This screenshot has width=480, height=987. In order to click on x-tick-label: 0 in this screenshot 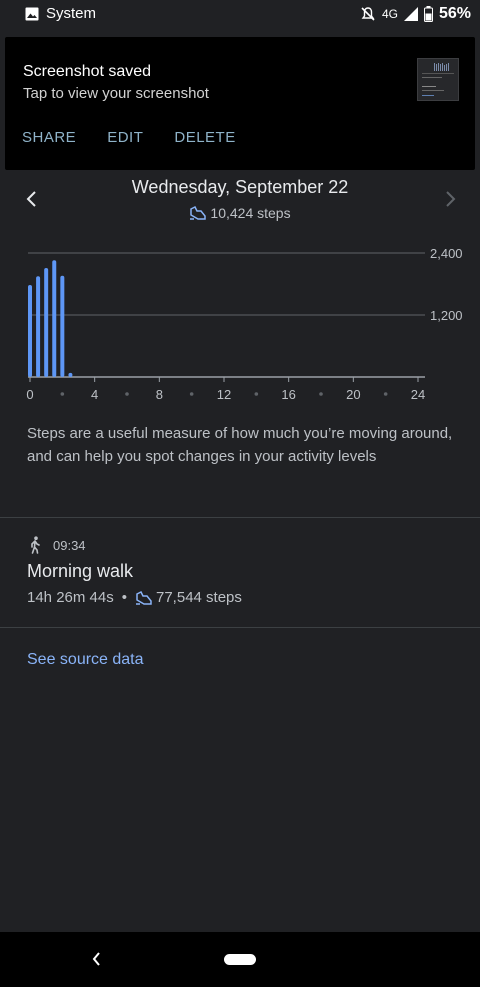, I will do `click(29, 394)`.